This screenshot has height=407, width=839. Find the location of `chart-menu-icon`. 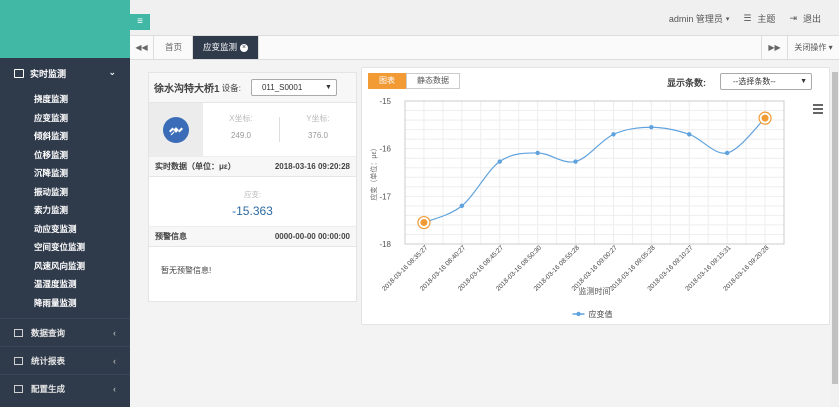

chart-menu-icon is located at coordinates (818, 110).